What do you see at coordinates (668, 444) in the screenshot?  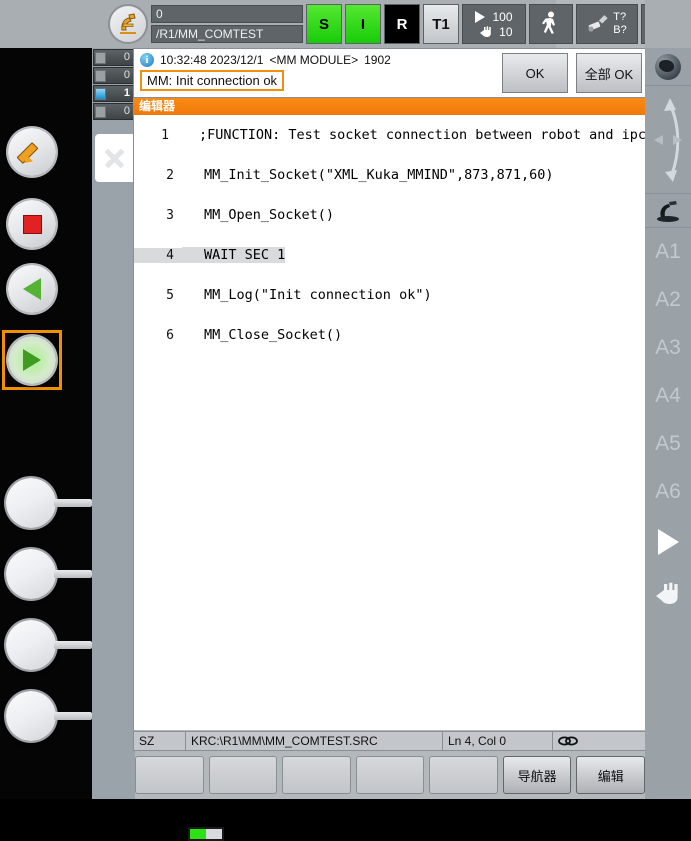 I see `axis-label-a5: A5` at bounding box center [668, 444].